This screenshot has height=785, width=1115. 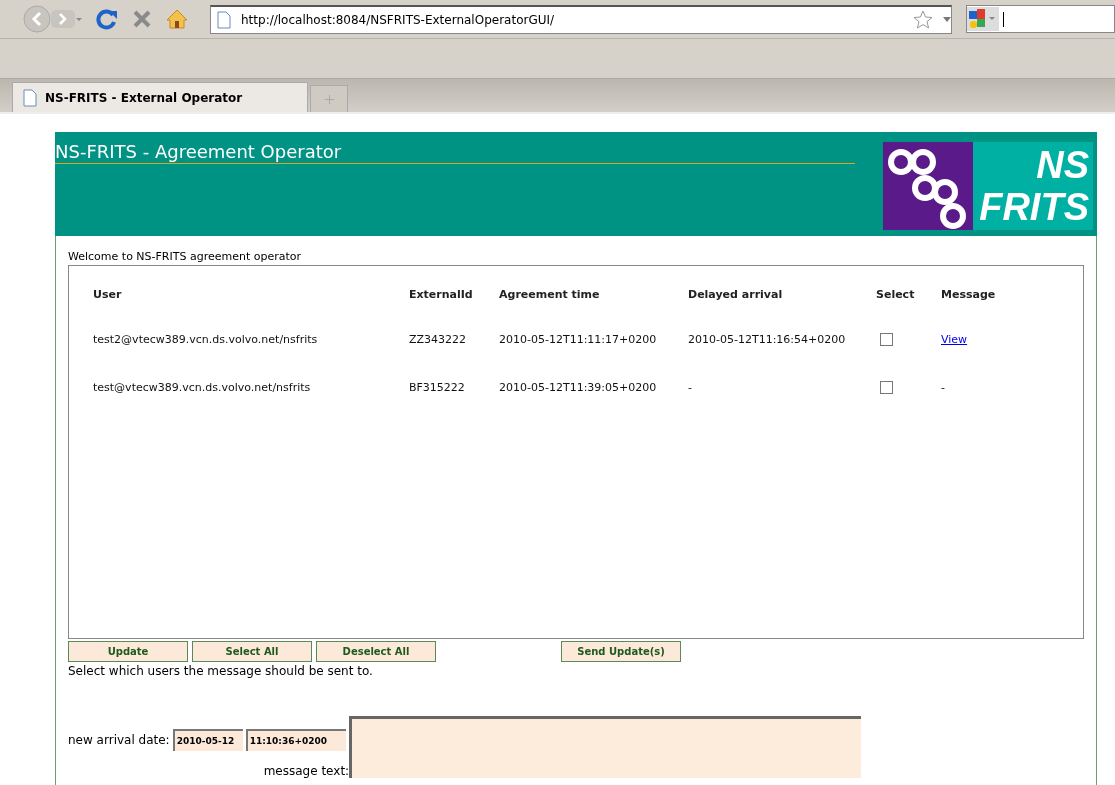 I want to click on table-cell: -, so click(x=943, y=387).